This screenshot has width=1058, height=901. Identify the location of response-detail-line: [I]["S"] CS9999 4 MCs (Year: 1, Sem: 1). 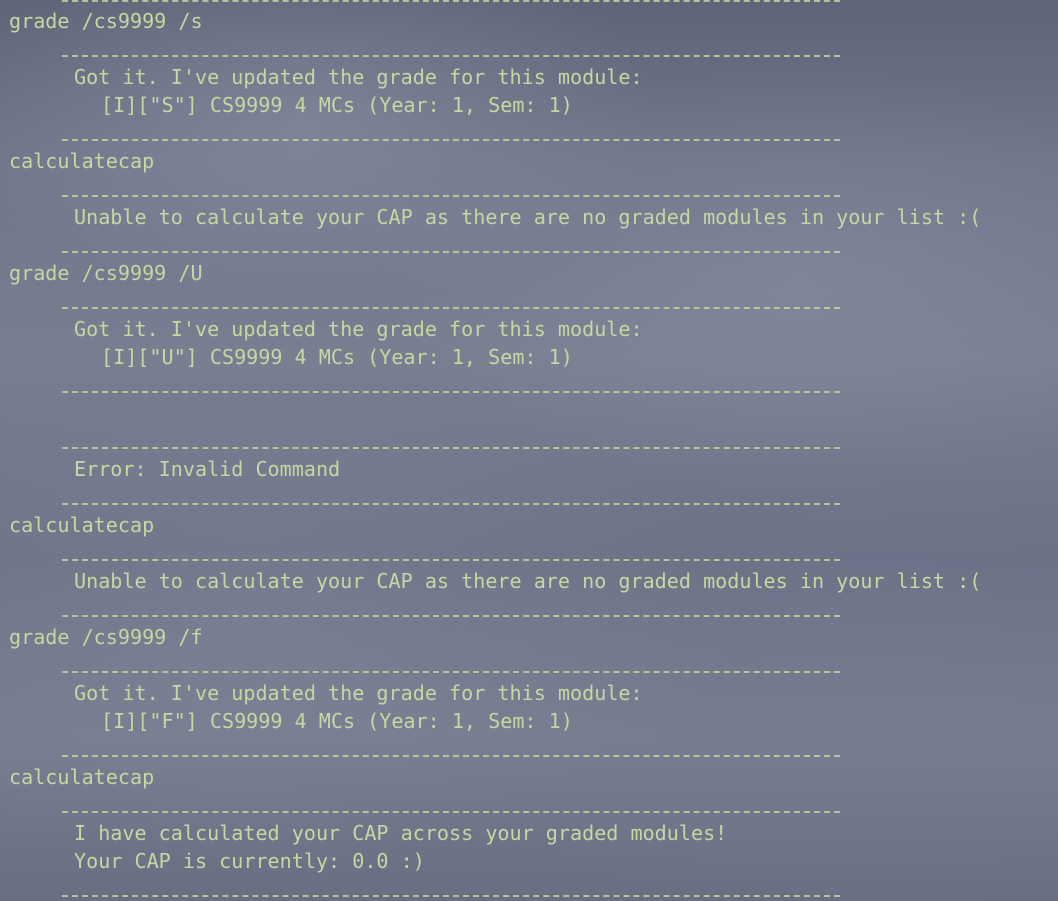
(337, 105).